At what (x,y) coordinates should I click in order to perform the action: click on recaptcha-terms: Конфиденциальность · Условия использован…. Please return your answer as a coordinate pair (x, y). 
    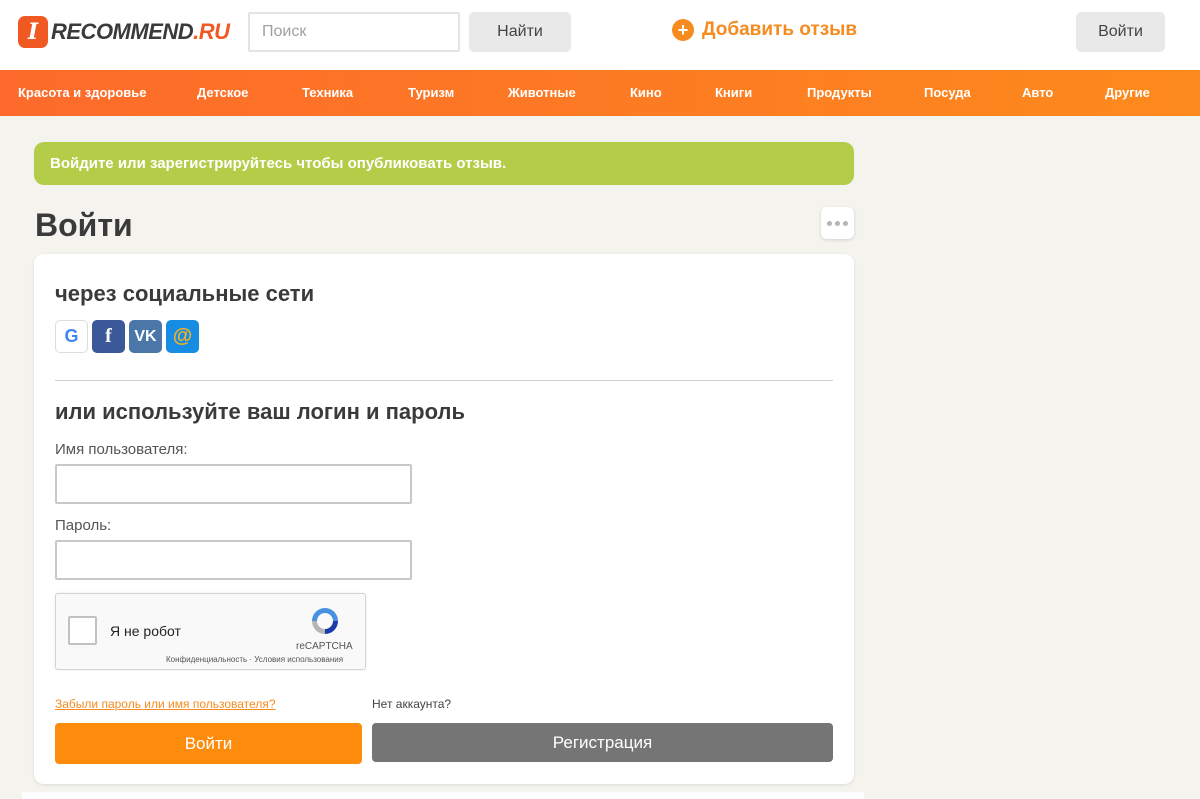
    Looking at the image, I should click on (254, 659).